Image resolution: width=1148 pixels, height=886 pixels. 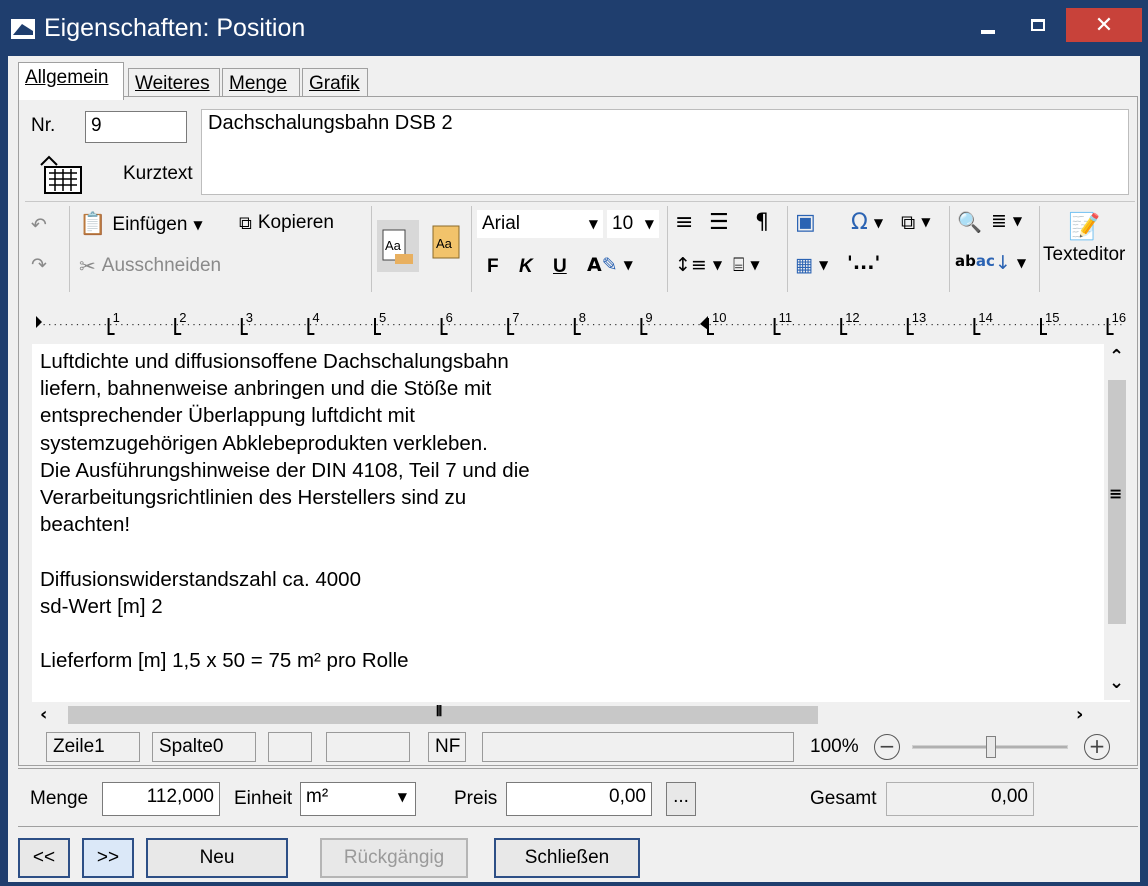 I want to click on kurztext-label: Kurztext, so click(x=158, y=173).